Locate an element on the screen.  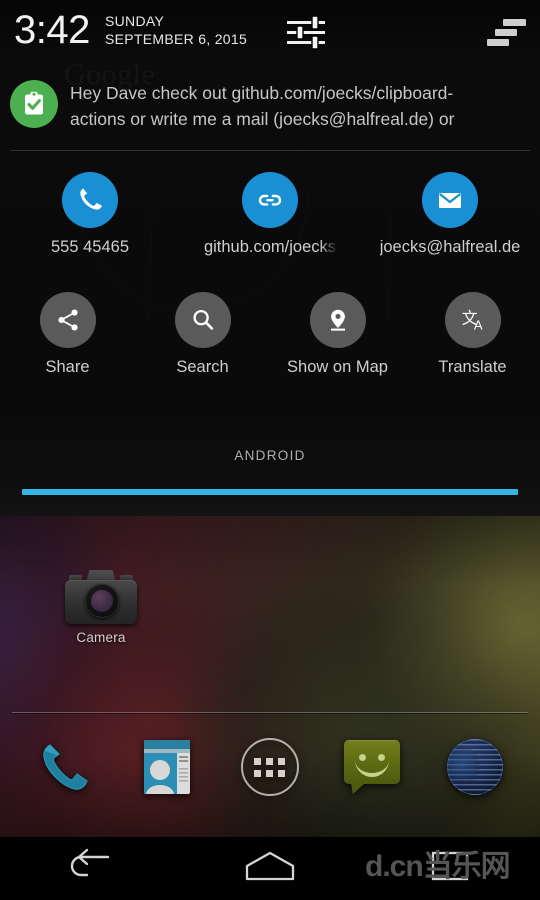
action-translate: 文 A Translate is located at coordinates (472, 334).